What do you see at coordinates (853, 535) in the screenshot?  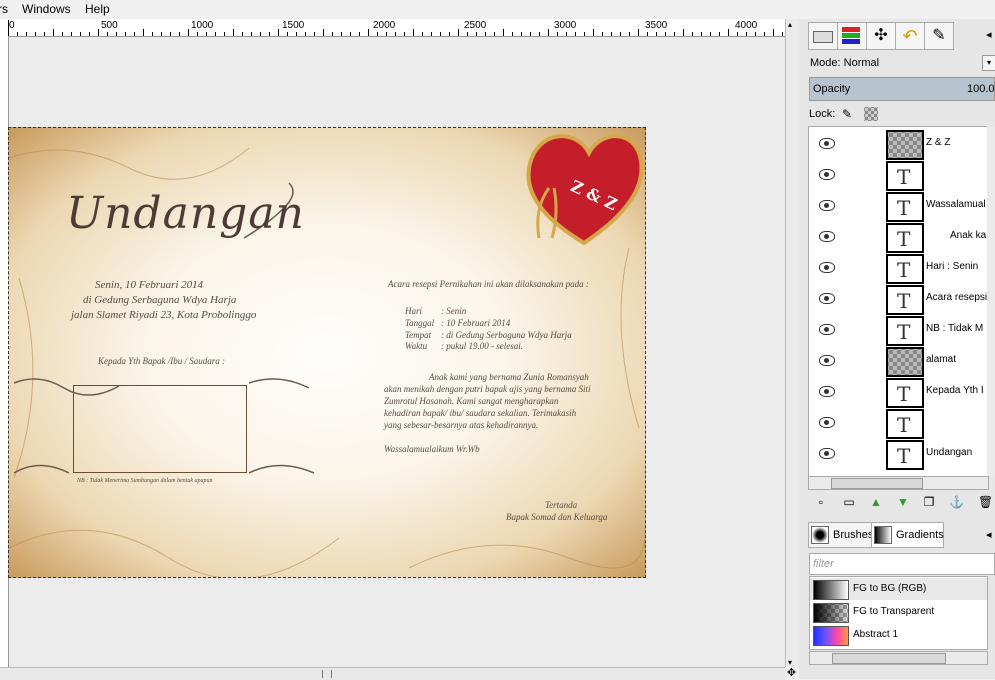 I see `tab-label: Brushes` at bounding box center [853, 535].